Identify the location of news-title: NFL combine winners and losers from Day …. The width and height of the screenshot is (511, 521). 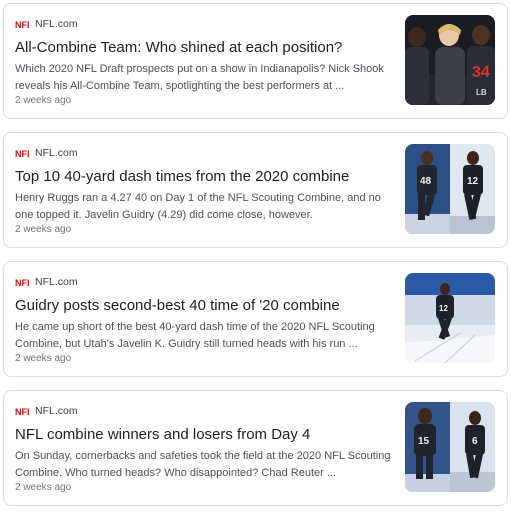
(202, 434).